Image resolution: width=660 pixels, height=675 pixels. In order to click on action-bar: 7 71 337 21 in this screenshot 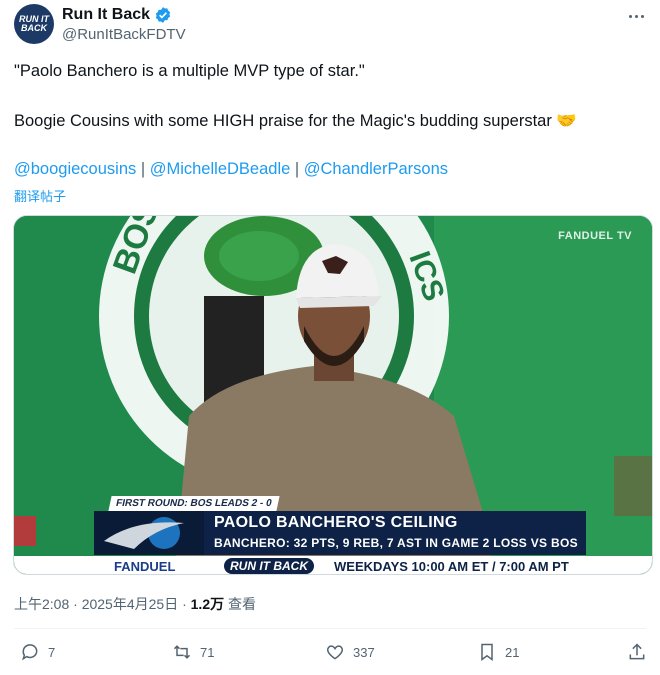, I will do `click(330, 655)`.